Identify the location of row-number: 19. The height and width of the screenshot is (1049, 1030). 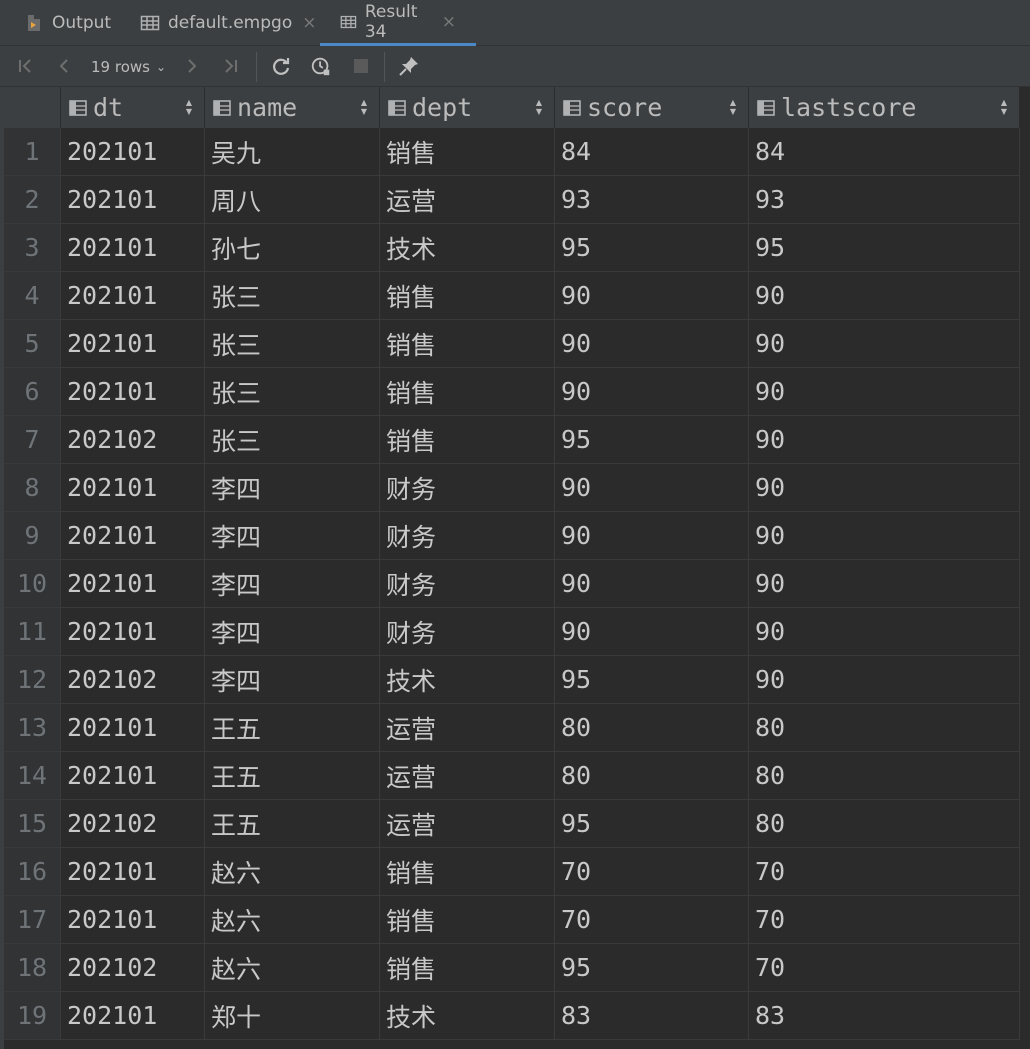
(32, 1015).